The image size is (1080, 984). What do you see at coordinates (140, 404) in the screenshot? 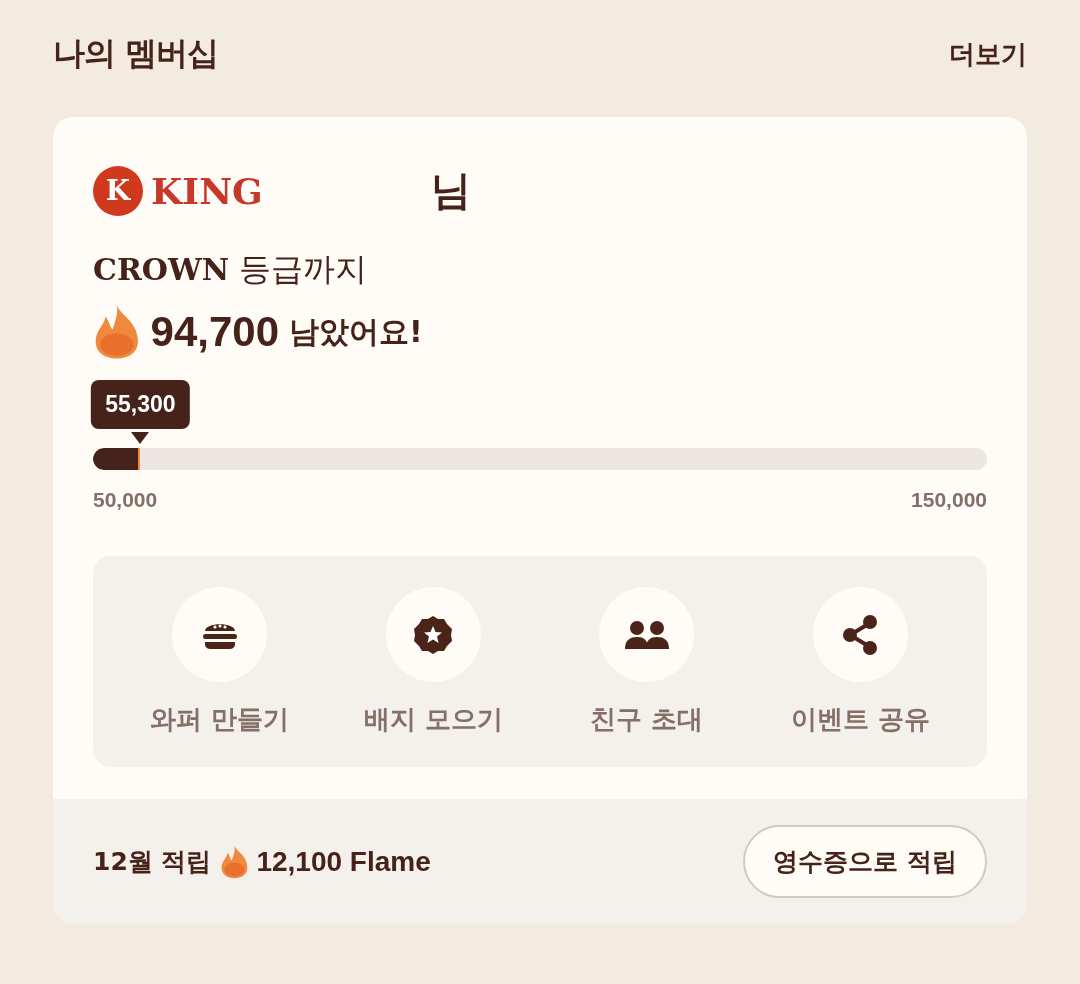
I see `progress-tooltip: 55,300` at bounding box center [140, 404].